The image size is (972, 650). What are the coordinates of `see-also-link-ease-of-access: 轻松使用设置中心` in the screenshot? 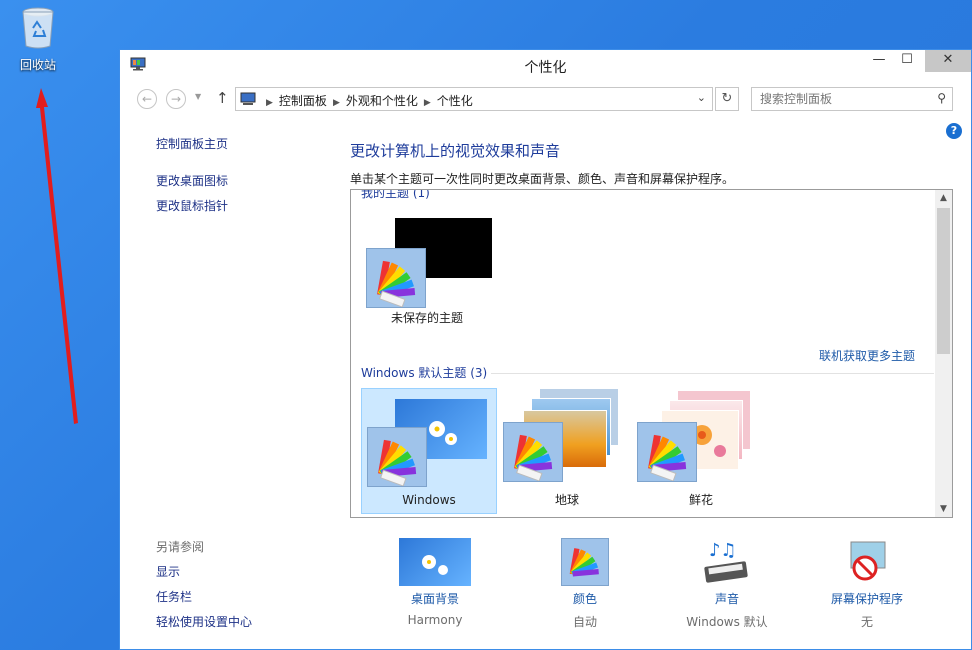 It's located at (204, 621).